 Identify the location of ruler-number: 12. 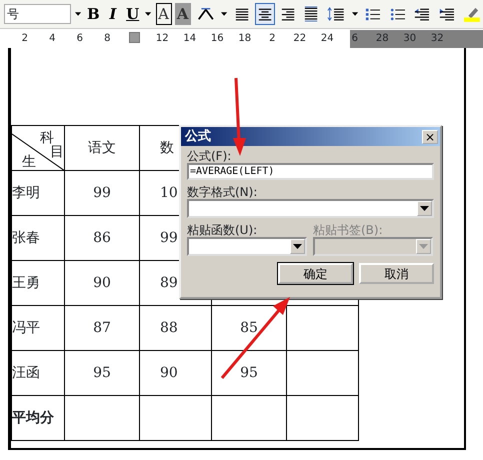
(162, 38).